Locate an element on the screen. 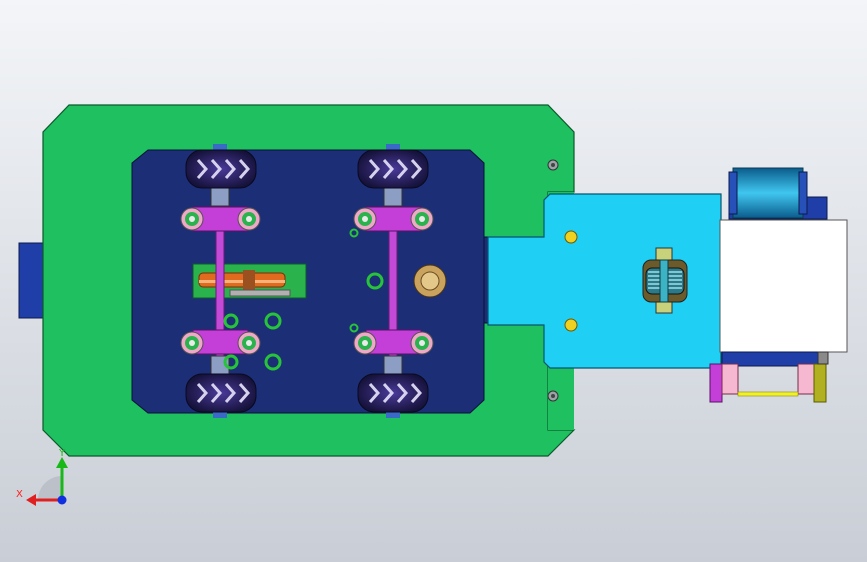 This screenshot has height=562, width=867. triad-x-label: X is located at coordinates (19, 494).